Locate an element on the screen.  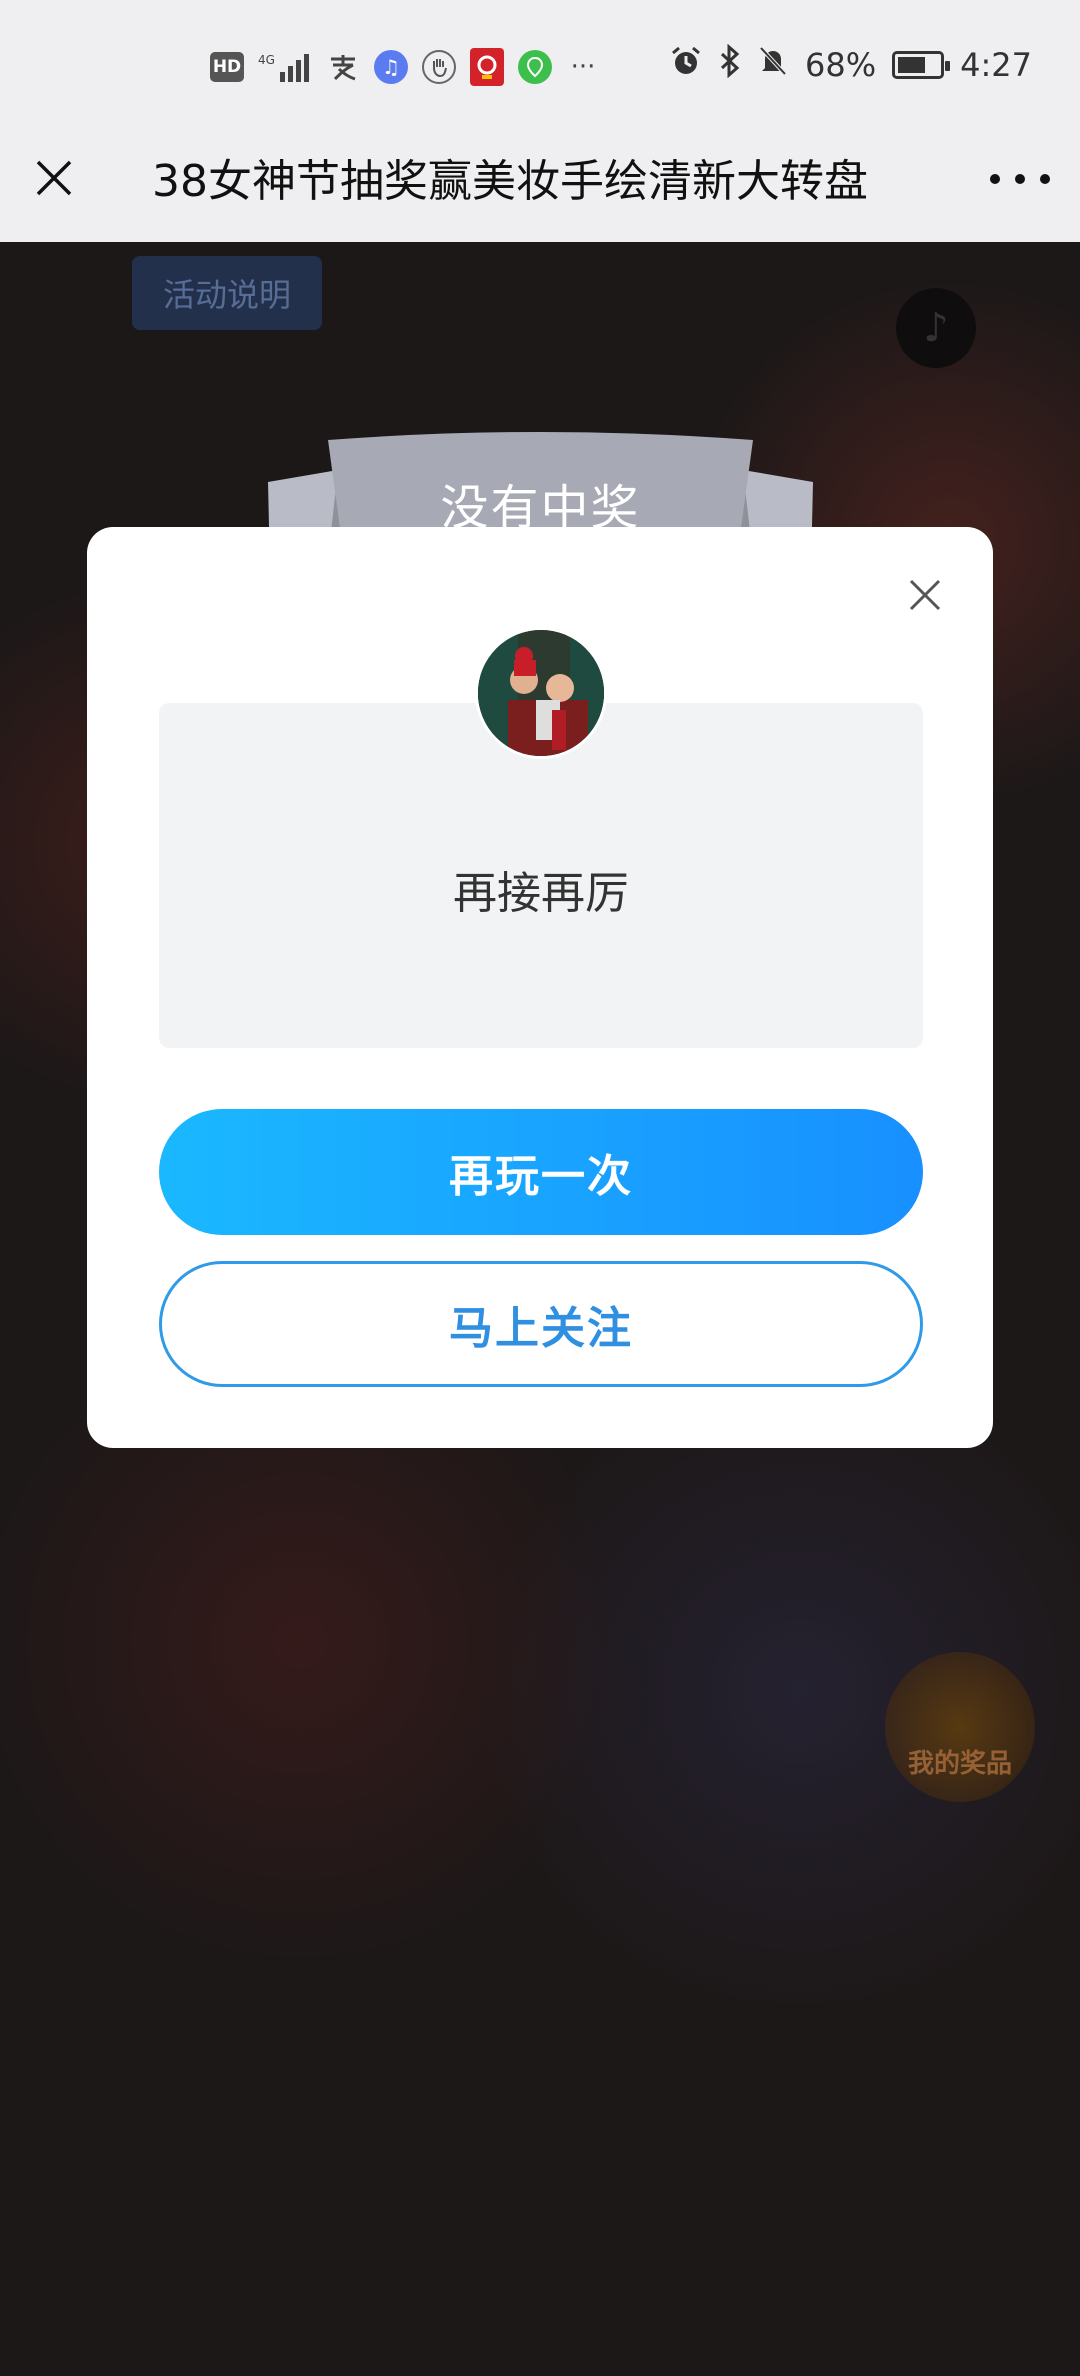
play-again-button: 再玩一次 is located at coordinates (541, 1172).